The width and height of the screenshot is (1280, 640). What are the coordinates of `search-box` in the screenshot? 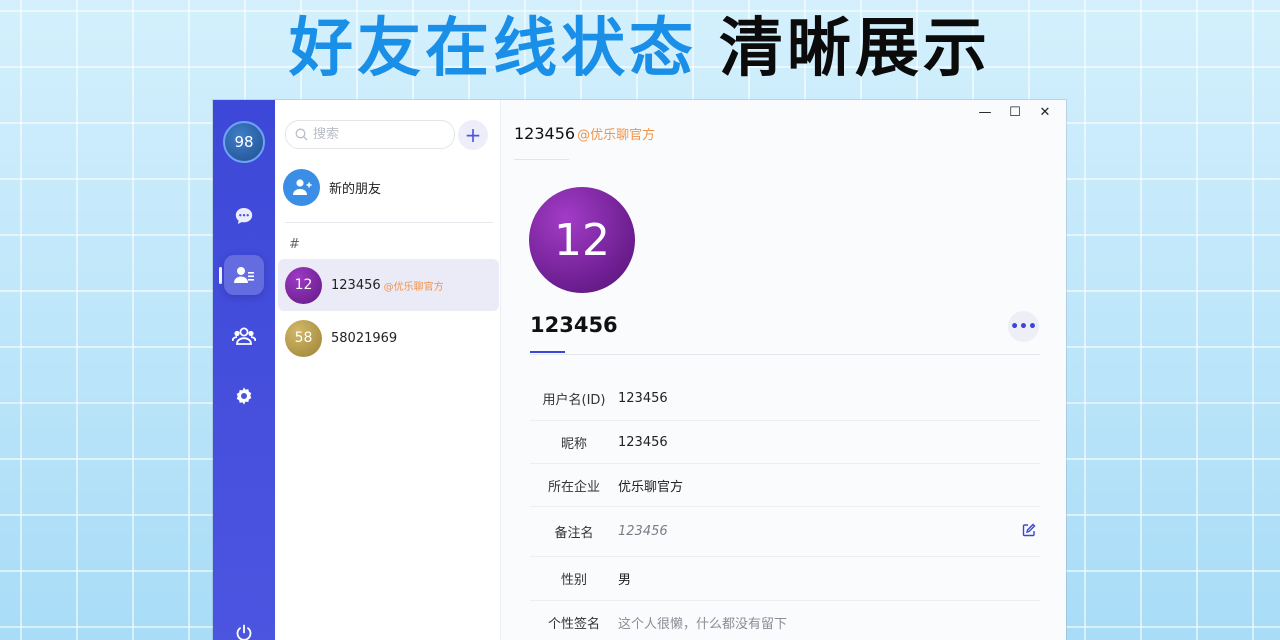 It's located at (370, 134).